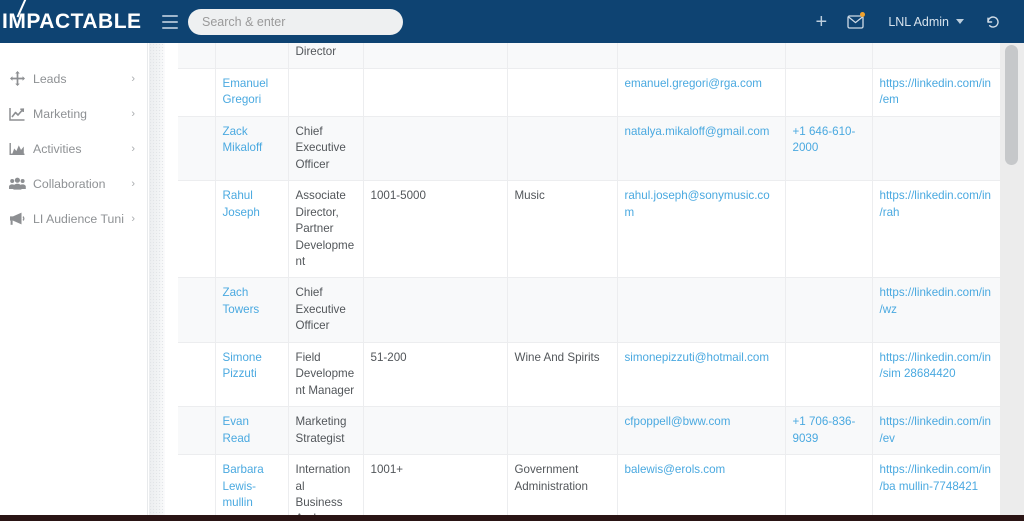  What do you see at coordinates (326, 92) in the screenshot?
I see `cell-title` at bounding box center [326, 92].